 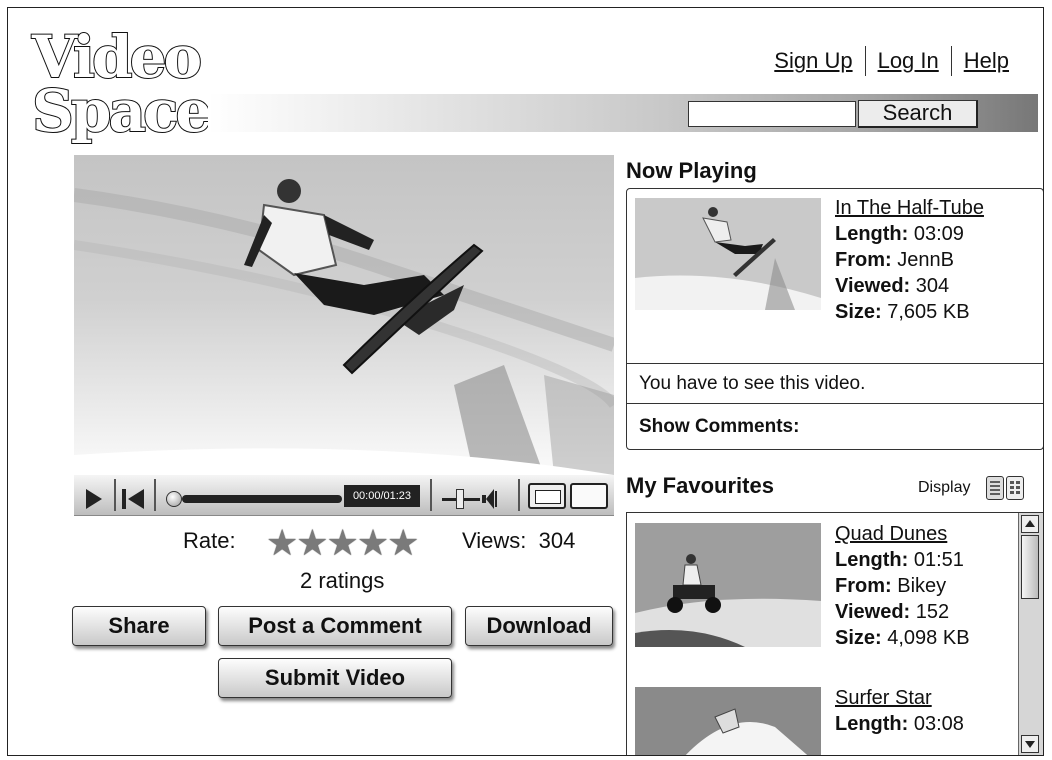 What do you see at coordinates (335, 678) in the screenshot?
I see `submit-video-button: Submit Video` at bounding box center [335, 678].